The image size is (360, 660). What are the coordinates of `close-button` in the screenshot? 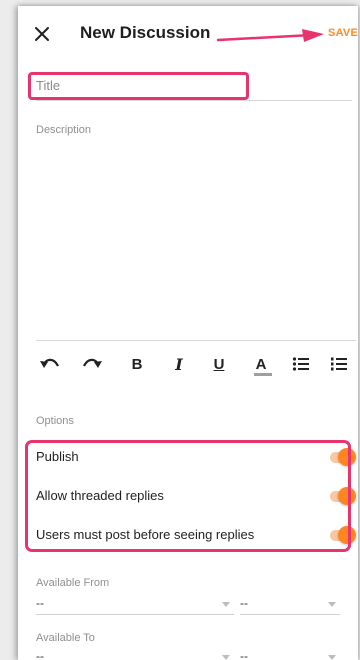 It's located at (42, 34).